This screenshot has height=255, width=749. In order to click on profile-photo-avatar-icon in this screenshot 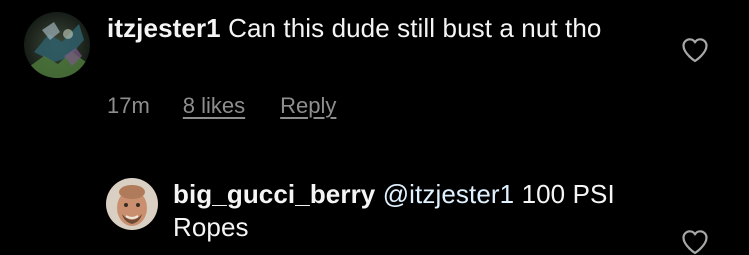, I will do `click(132, 204)`.